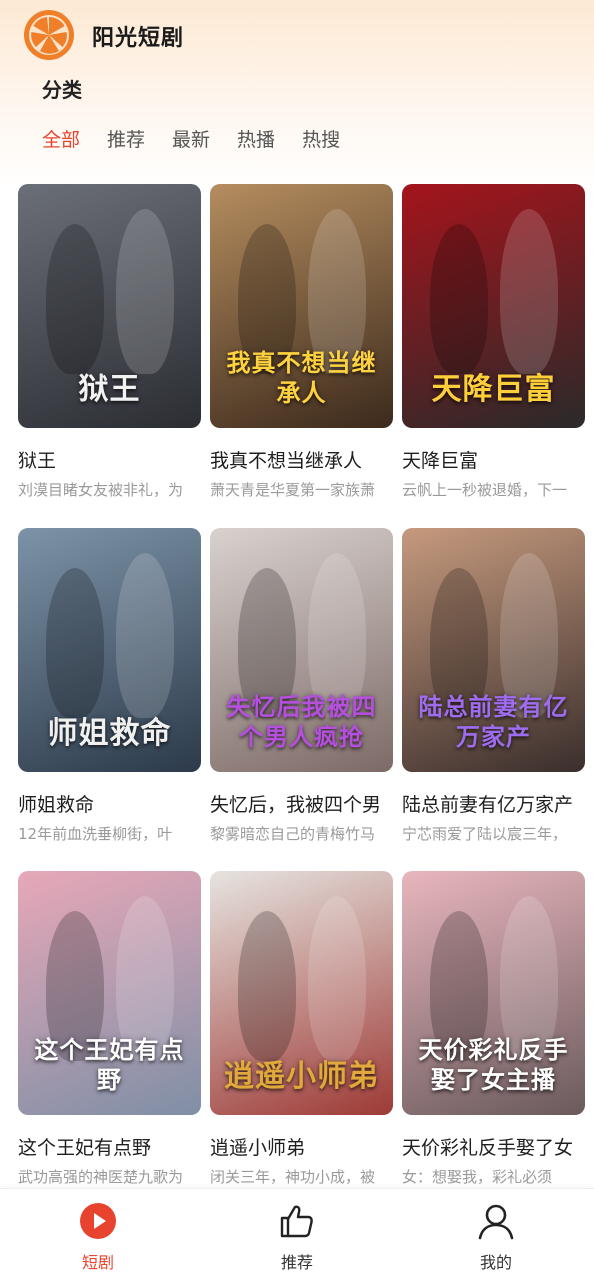  I want to click on nav-recommend: 推荐, so click(297, 1237).